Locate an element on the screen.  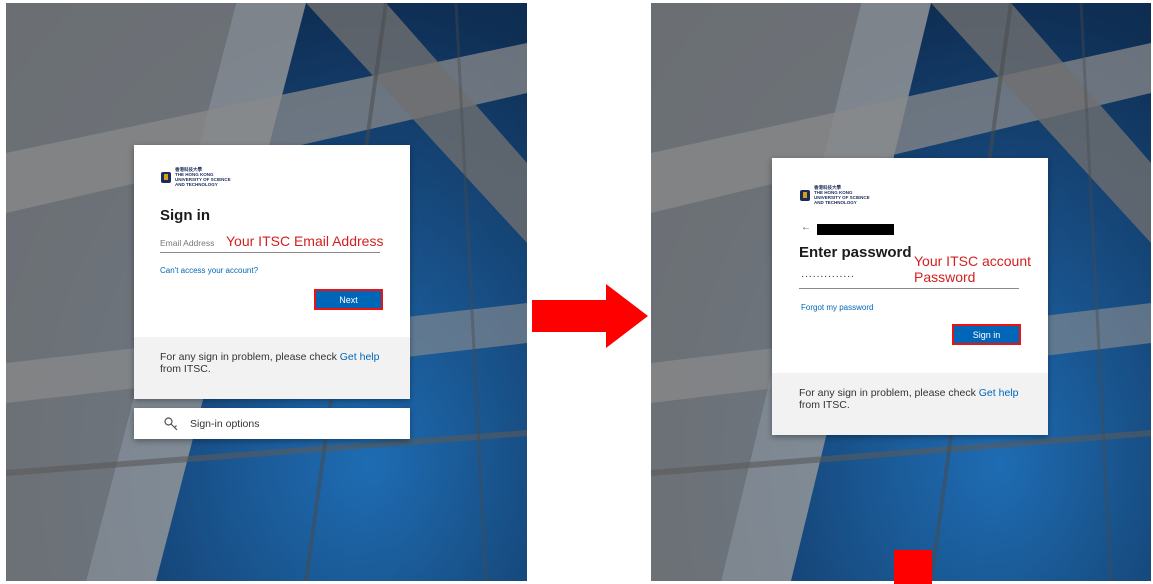
key-icon is located at coordinates (171, 423).